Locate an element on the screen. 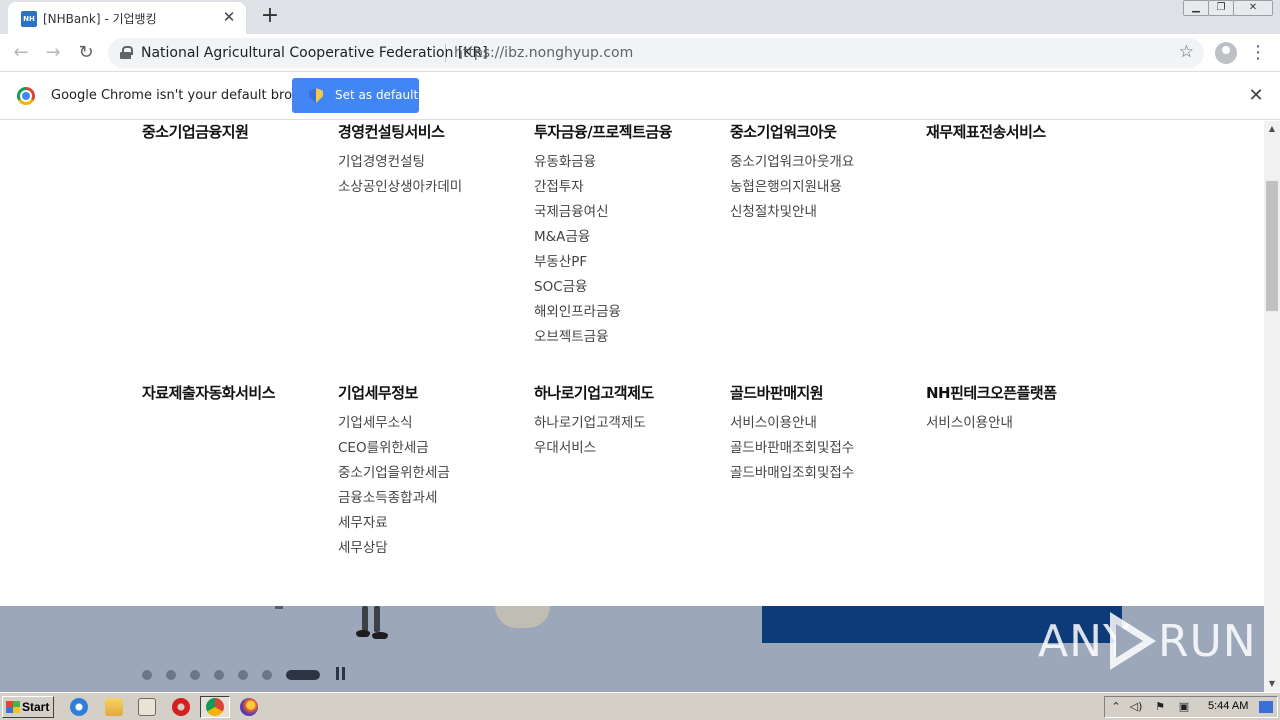 Image resolution: width=1280 pixels, height=720 pixels. media-player-icon is located at coordinates (147, 707).